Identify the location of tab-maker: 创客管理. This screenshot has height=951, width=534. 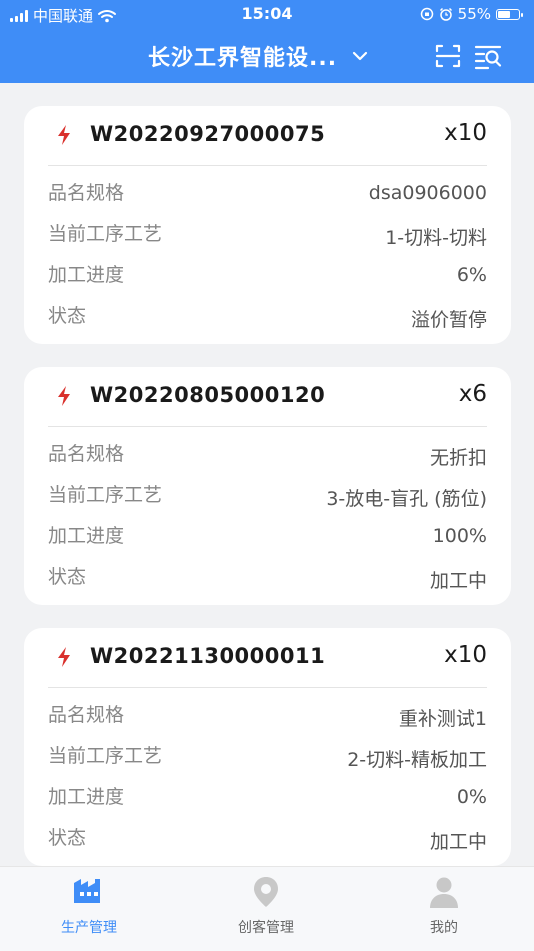
(266, 906).